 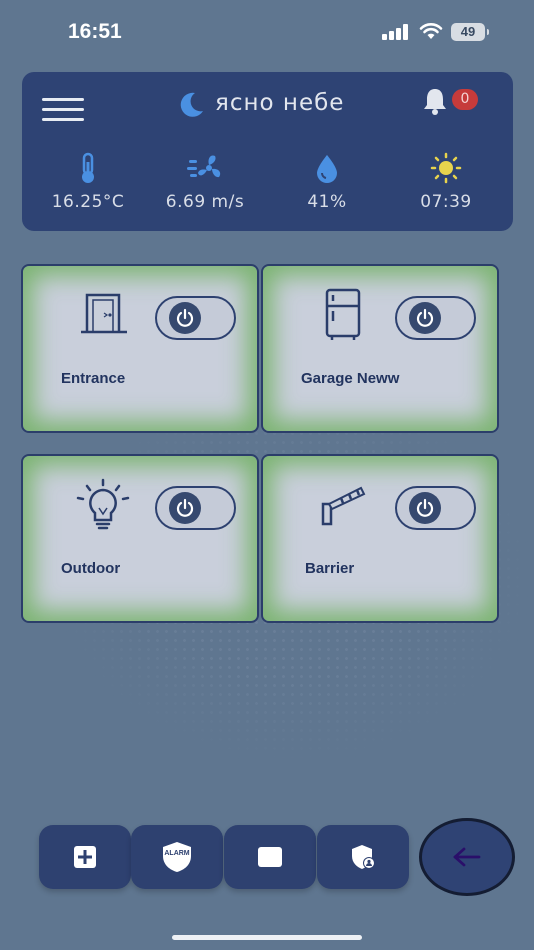 I want to click on wind-stat: 6.69 m/s, so click(x=205, y=182).